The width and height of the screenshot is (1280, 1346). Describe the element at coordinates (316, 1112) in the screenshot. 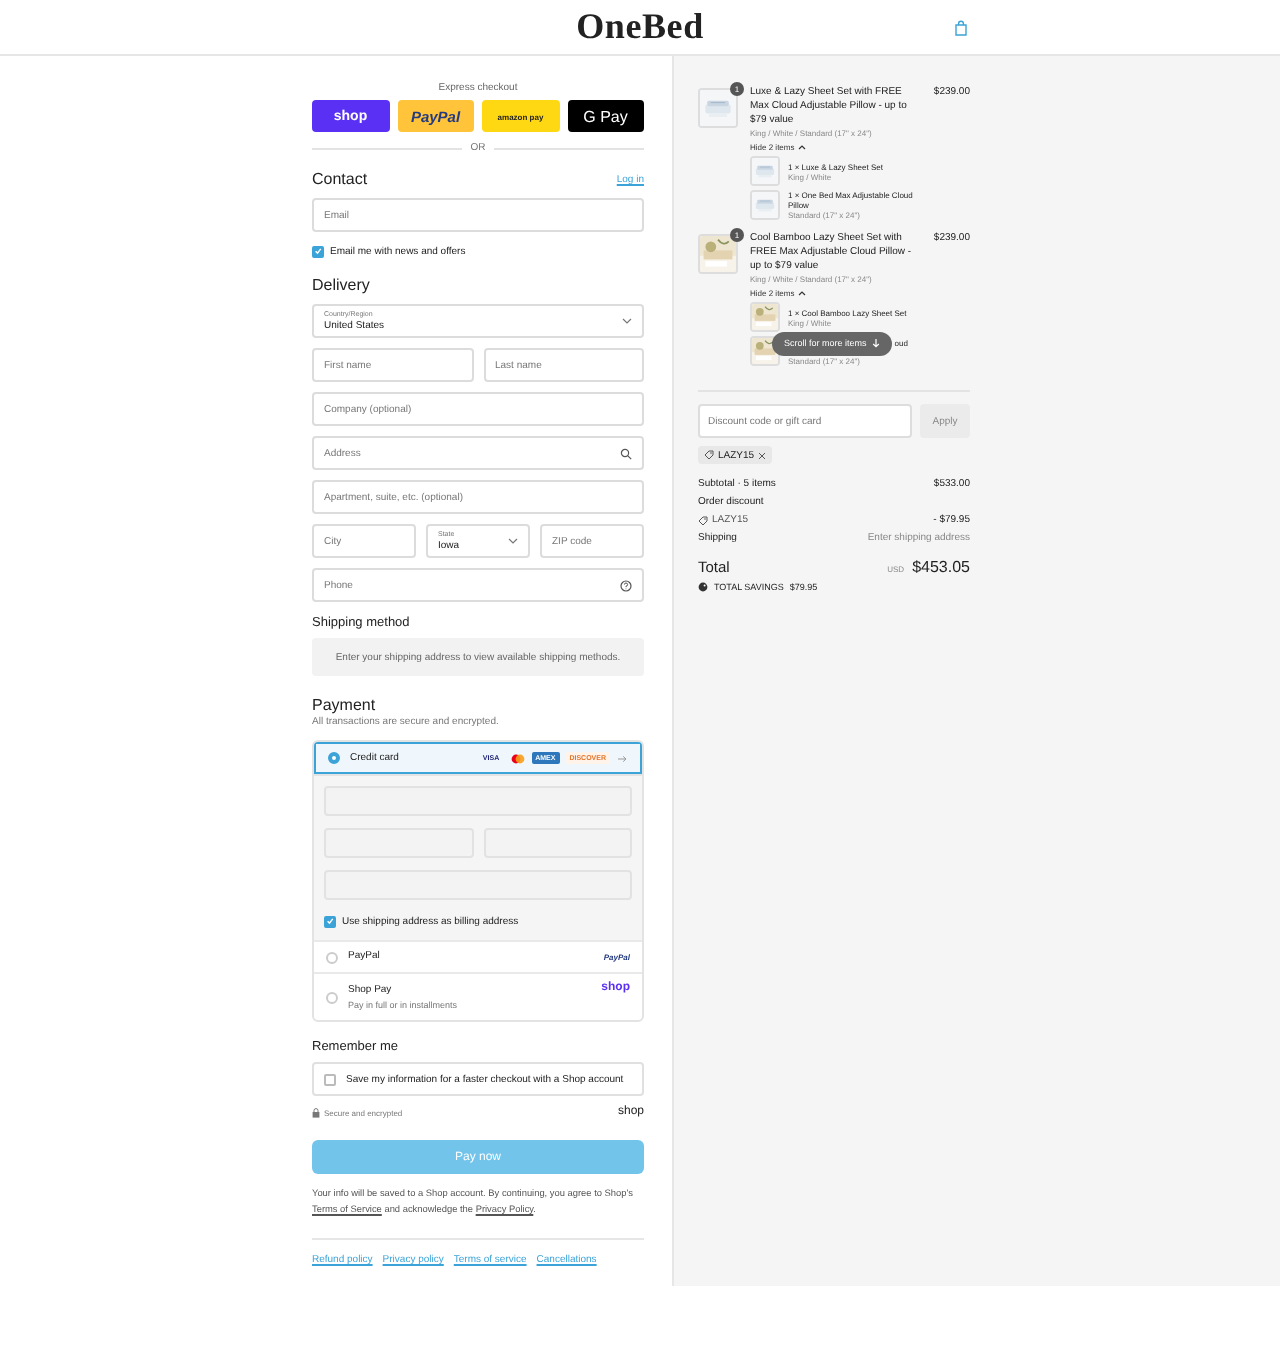

I see `lock-icon` at that location.